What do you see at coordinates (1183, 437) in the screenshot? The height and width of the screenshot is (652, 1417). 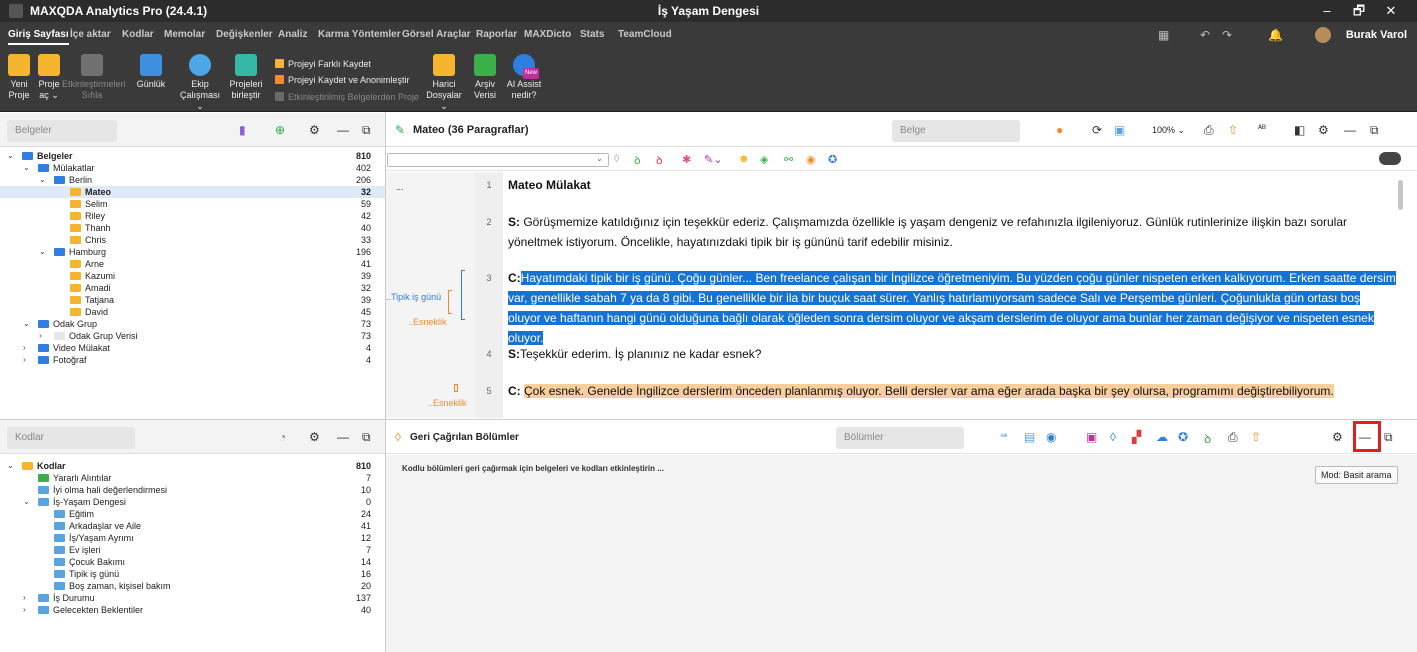 I see `ai-summary-icon: ✪` at bounding box center [1183, 437].